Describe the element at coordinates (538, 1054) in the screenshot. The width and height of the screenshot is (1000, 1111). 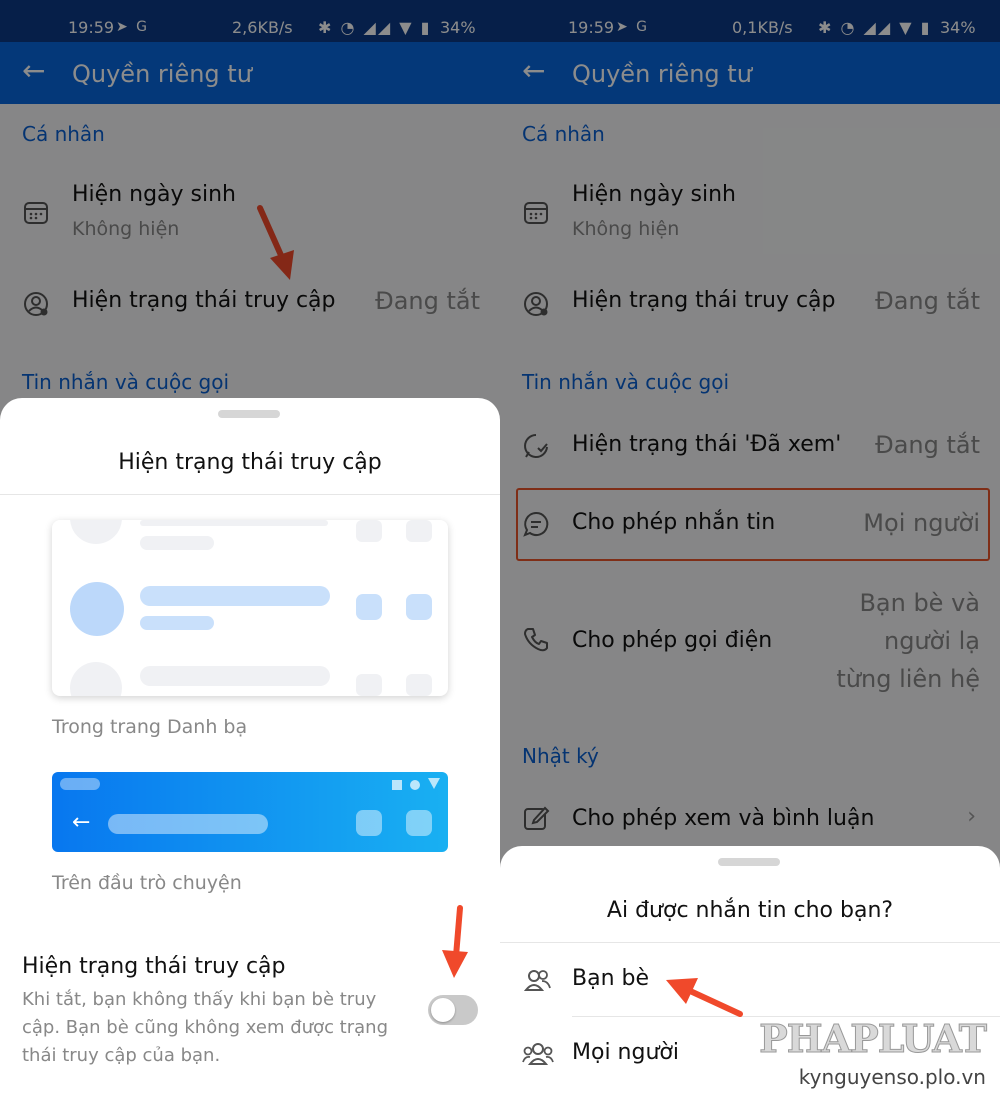
I see `group-icon` at that location.